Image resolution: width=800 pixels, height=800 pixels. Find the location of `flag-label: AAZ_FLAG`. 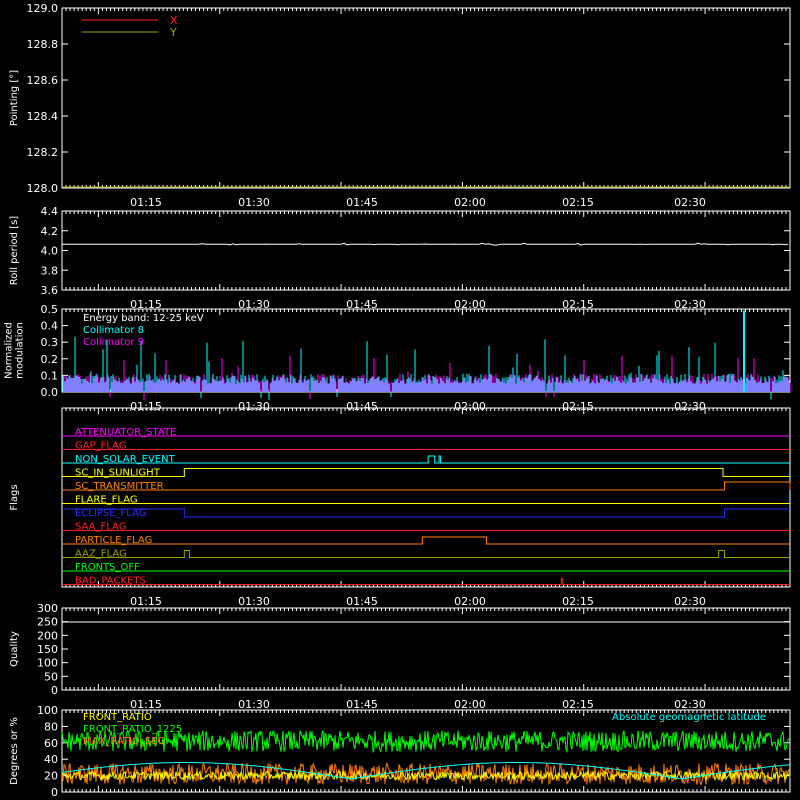

flag-label: AAZ_FLAG is located at coordinates (101, 554).